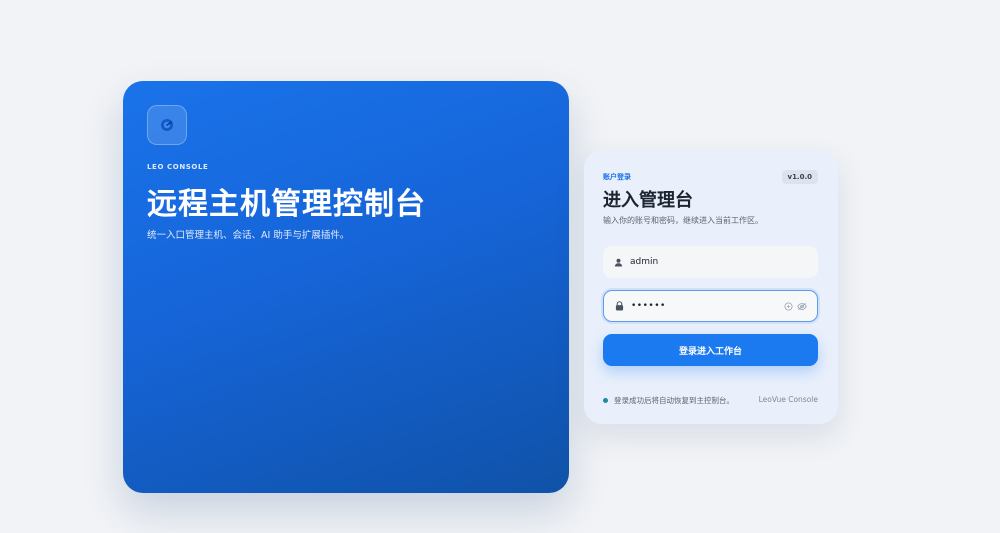  Describe the element at coordinates (248, 235) in the screenshot. I see `page-subtitle: 统一入口管理主机、会话、AI 助手与扩展插件。` at that location.